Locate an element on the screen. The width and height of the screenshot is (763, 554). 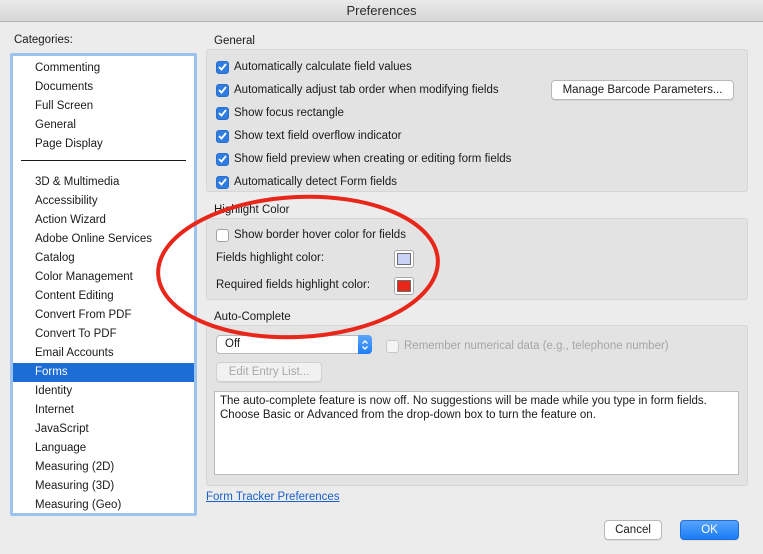
fields-highlight-color-swatch is located at coordinates (404, 259).